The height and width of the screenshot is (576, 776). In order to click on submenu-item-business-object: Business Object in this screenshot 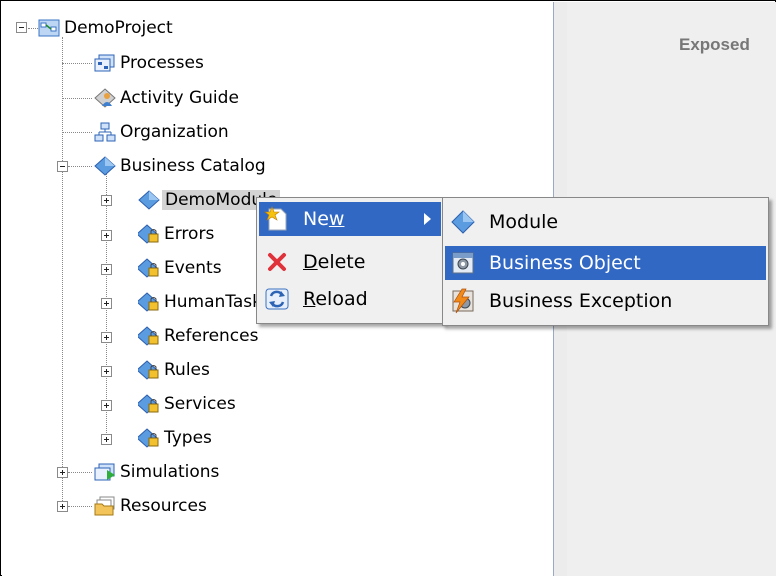, I will do `click(605, 263)`.